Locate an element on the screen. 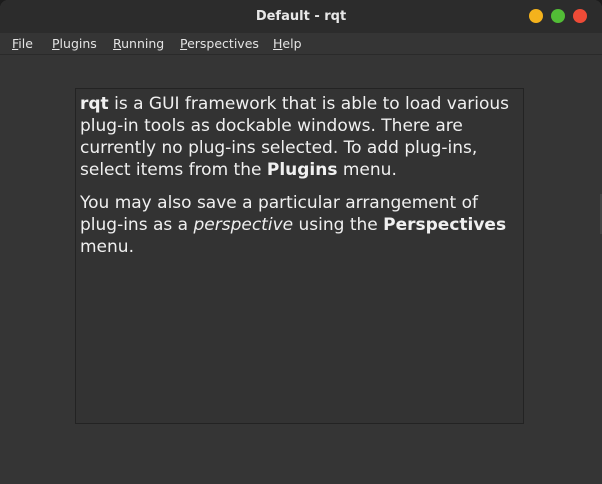 This screenshot has height=484, width=602. menu-perspectives-label: erspectives is located at coordinates (223, 43).